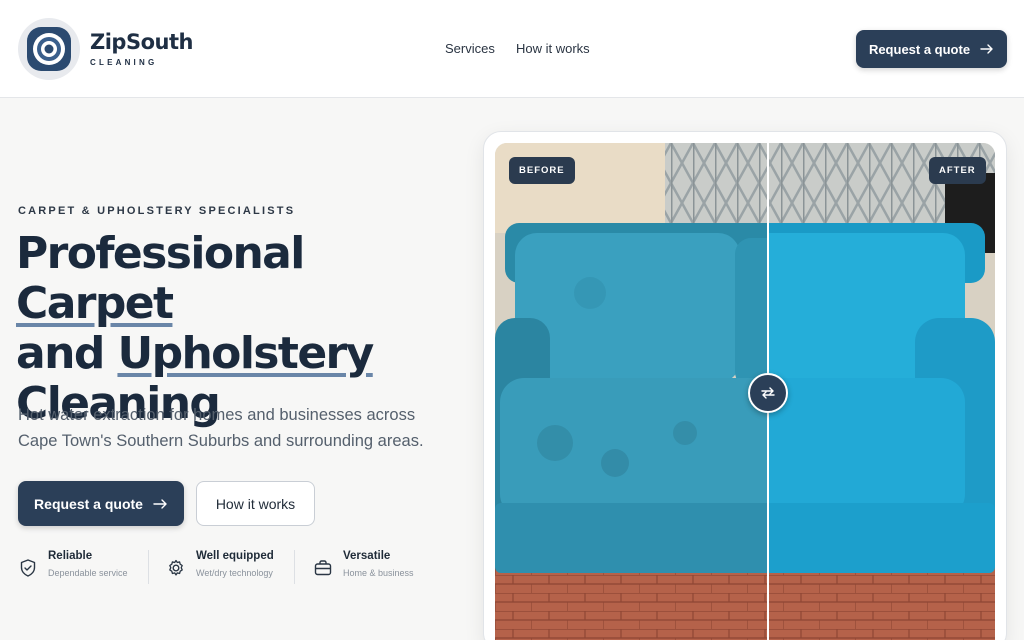 This screenshot has height=640, width=1024. What do you see at coordinates (141, 42) in the screenshot?
I see `brand-name: ZipSouth` at bounding box center [141, 42].